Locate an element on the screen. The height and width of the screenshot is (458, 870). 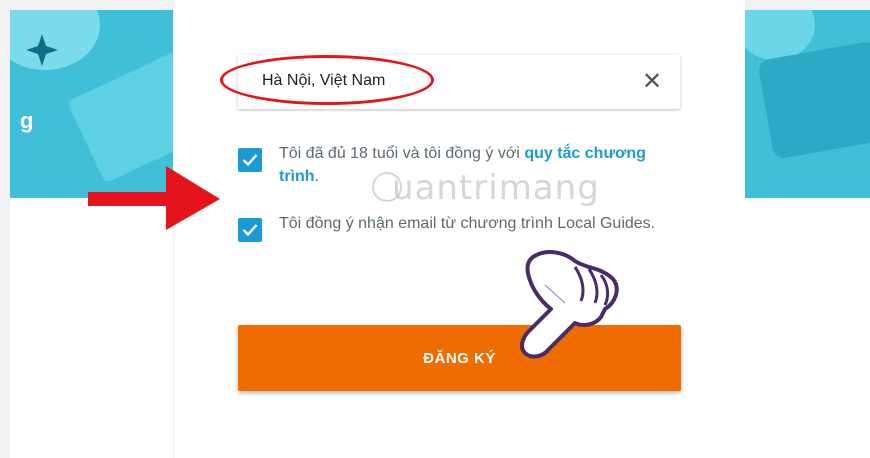
watermark-text: uantrimang is located at coordinates (496, 188).